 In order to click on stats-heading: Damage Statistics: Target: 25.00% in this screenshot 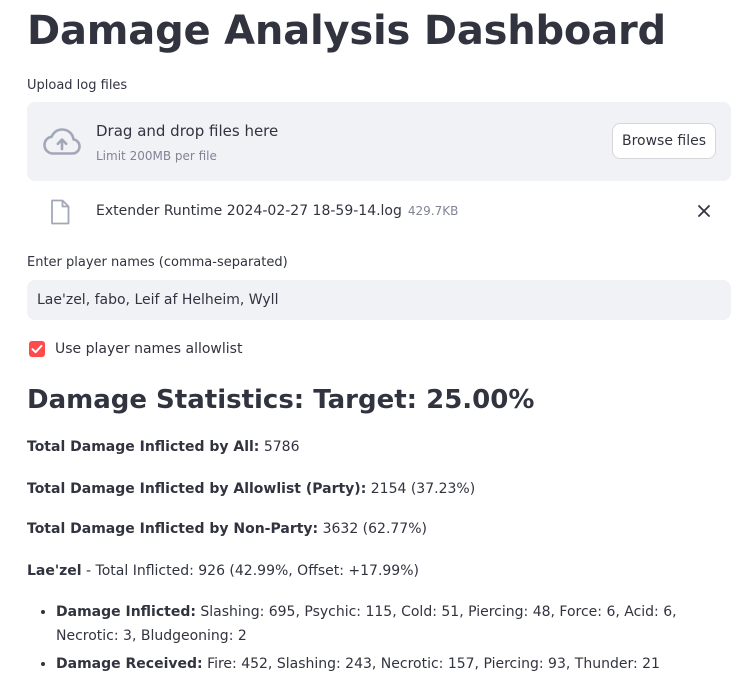, I will do `click(281, 400)`.